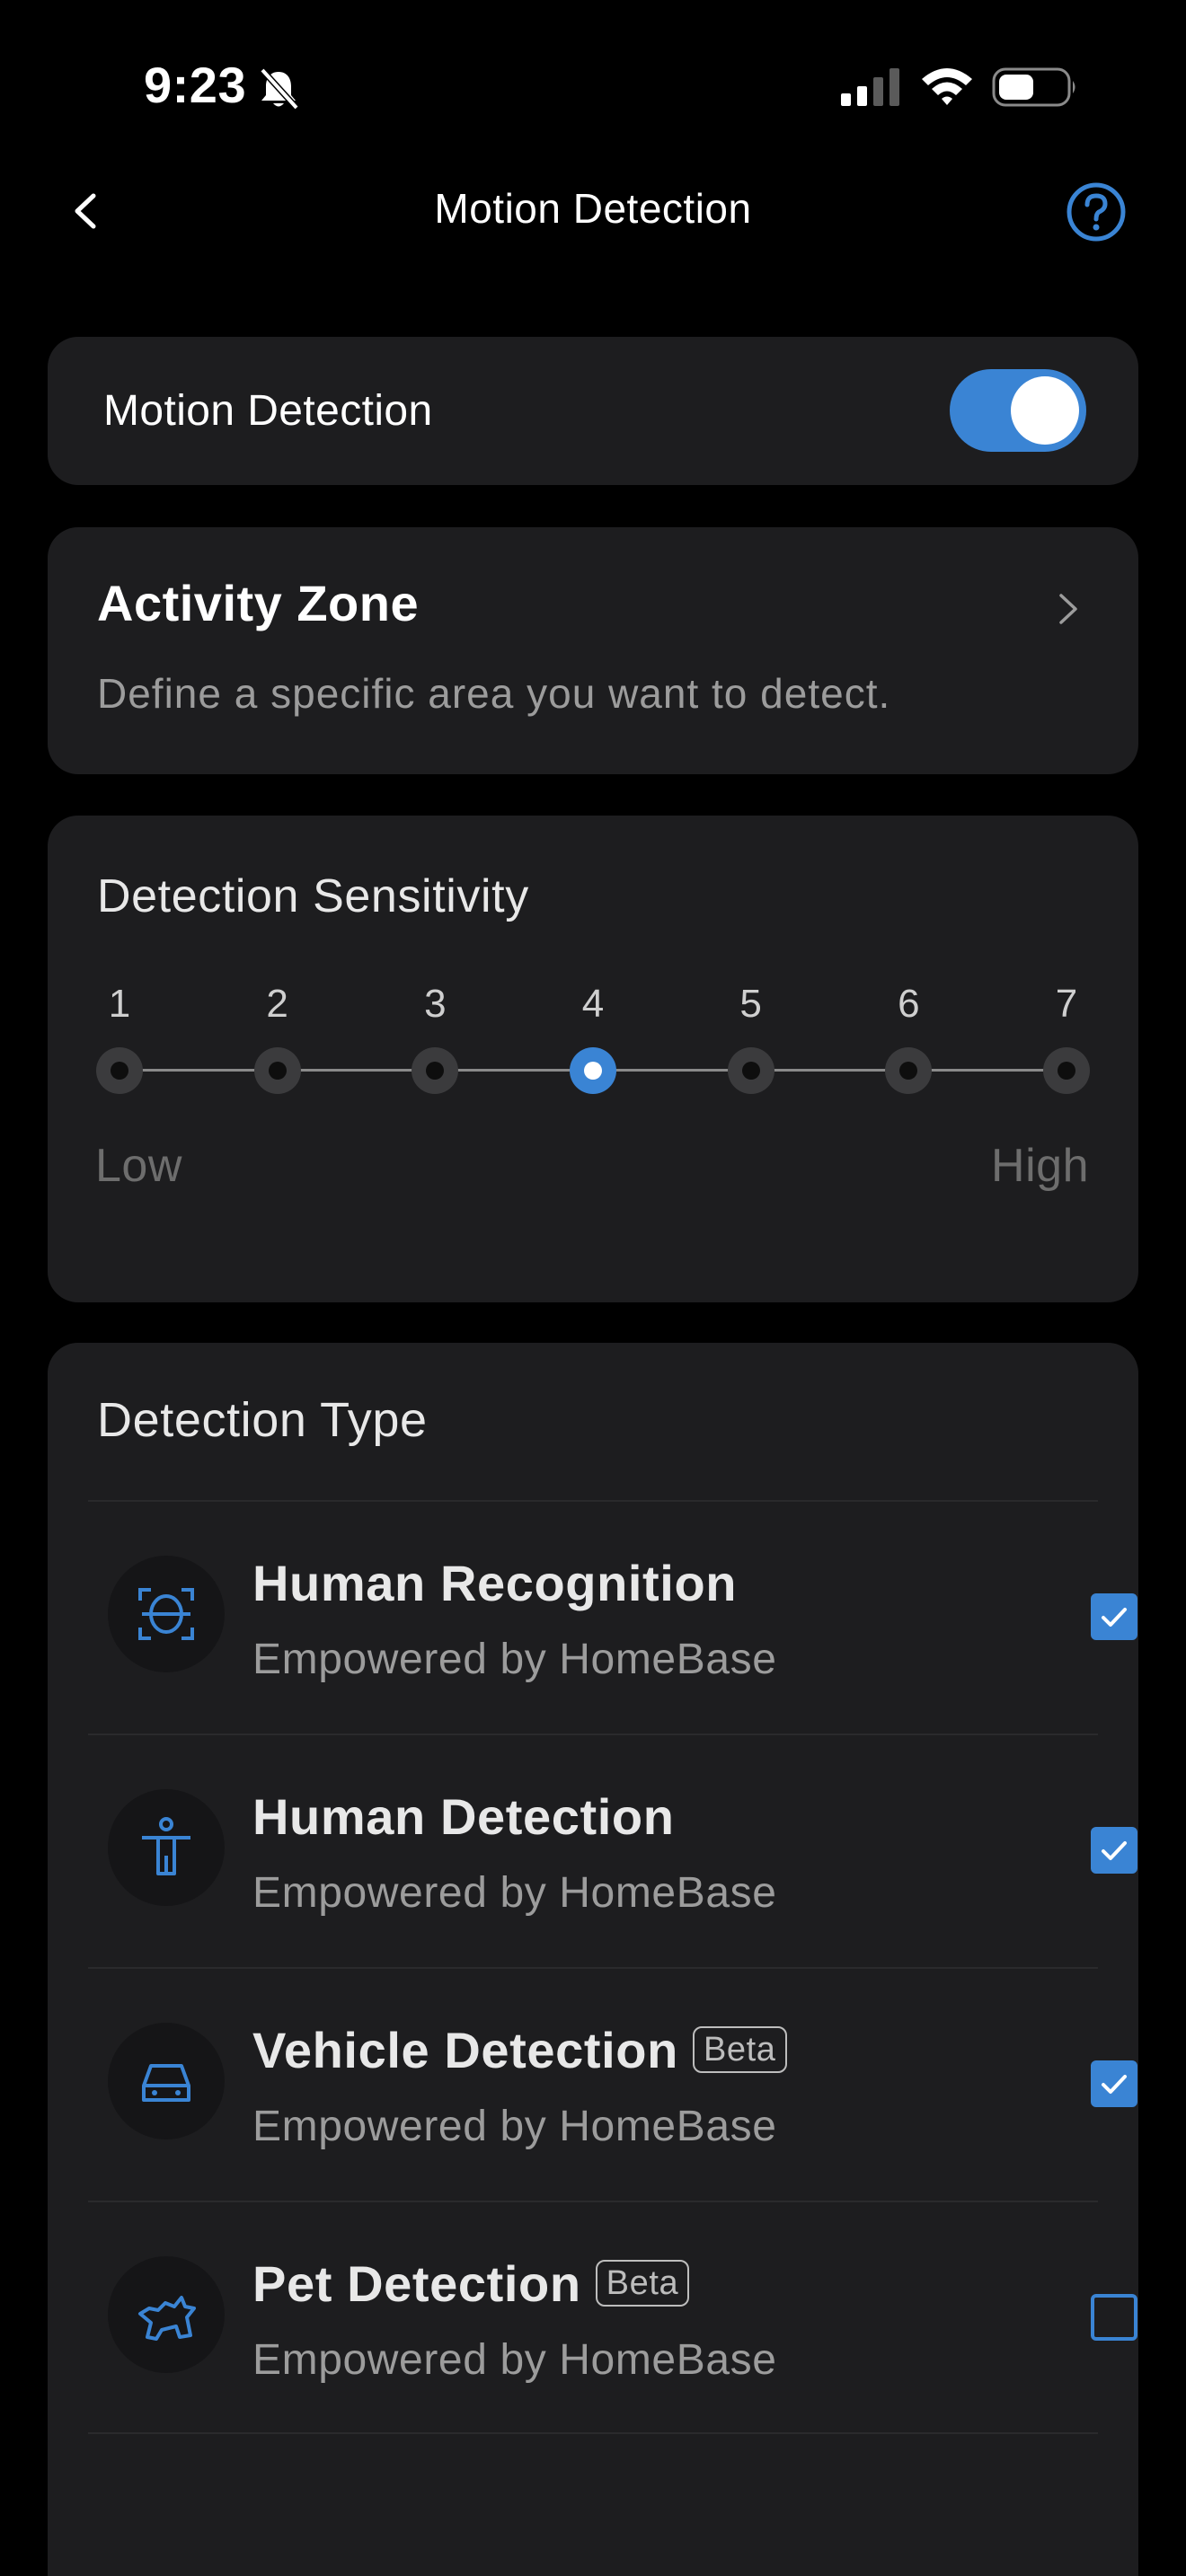 This screenshot has width=1186, height=2576. I want to click on car-icon, so click(166, 2081).